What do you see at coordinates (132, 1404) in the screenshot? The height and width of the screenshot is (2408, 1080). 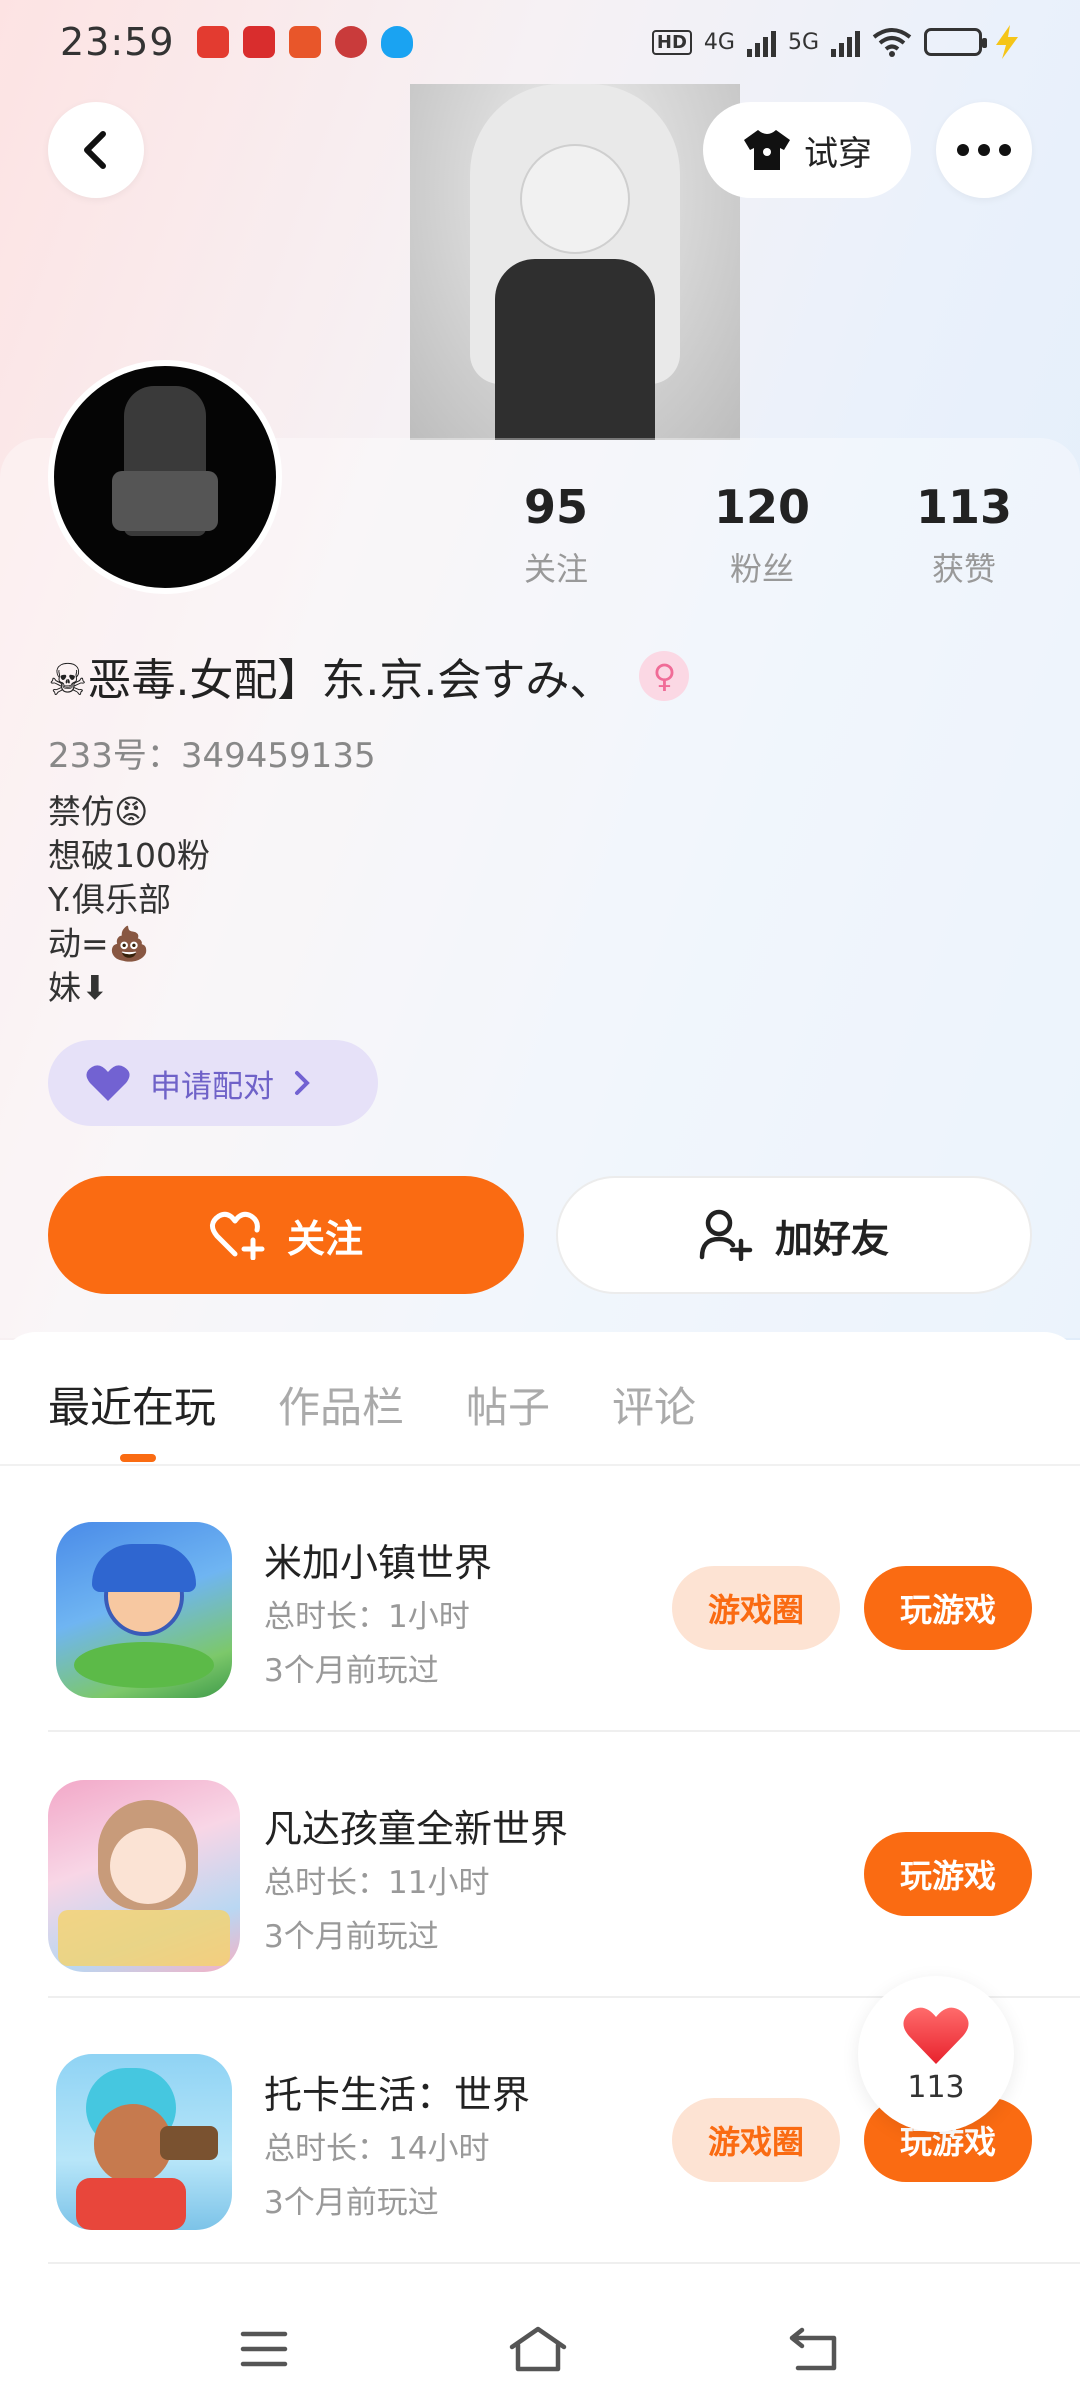 I see `tab-recently-played: 最近在玩` at bounding box center [132, 1404].